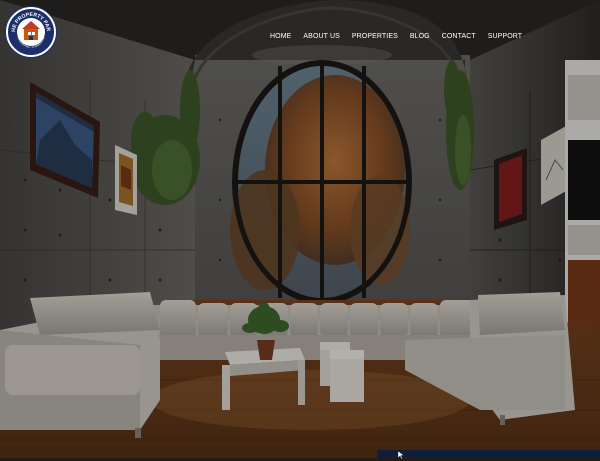 The height and width of the screenshot is (461, 600). Describe the element at coordinates (505, 36) in the screenshot. I see `nav-support: SUPPORT` at that location.